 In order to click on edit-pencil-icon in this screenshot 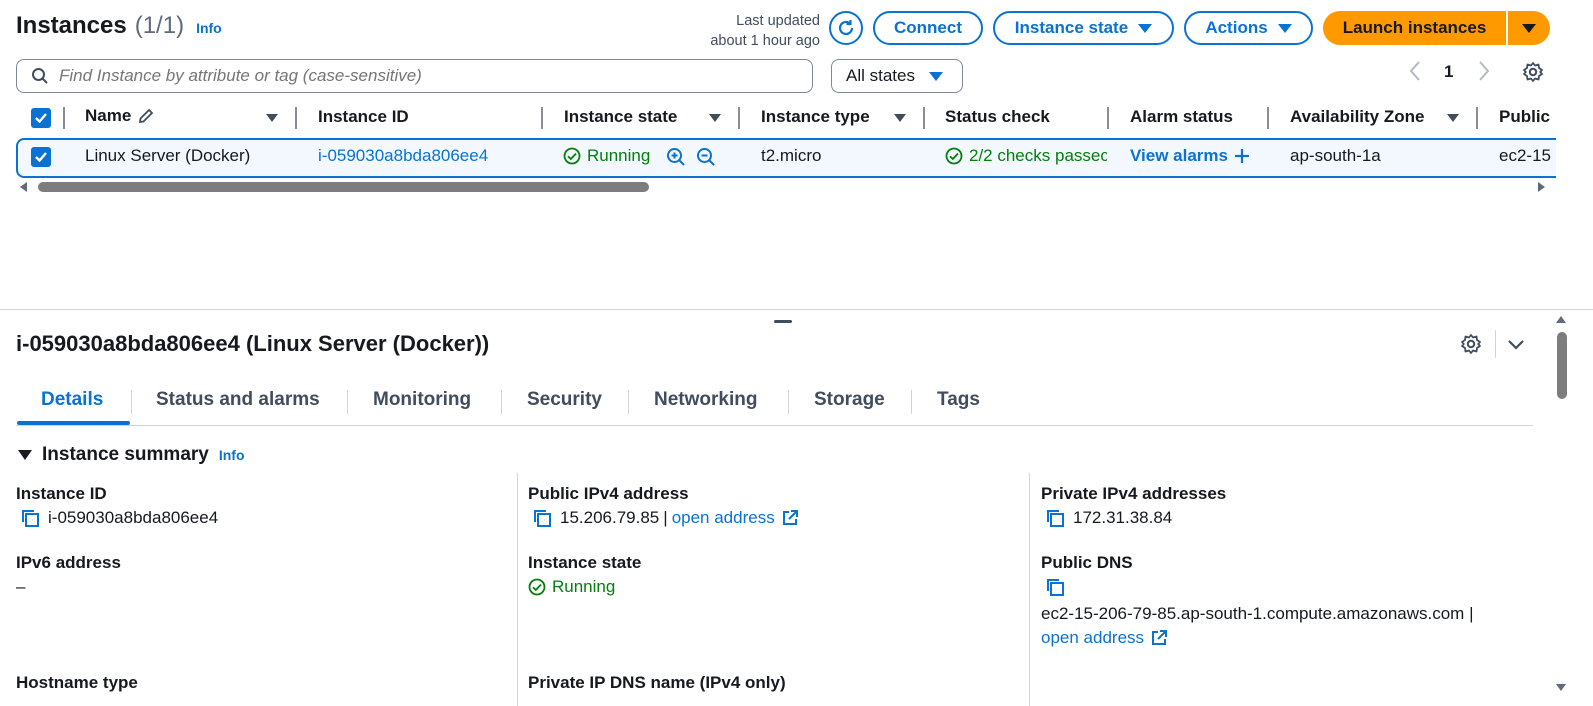, I will do `click(146, 116)`.